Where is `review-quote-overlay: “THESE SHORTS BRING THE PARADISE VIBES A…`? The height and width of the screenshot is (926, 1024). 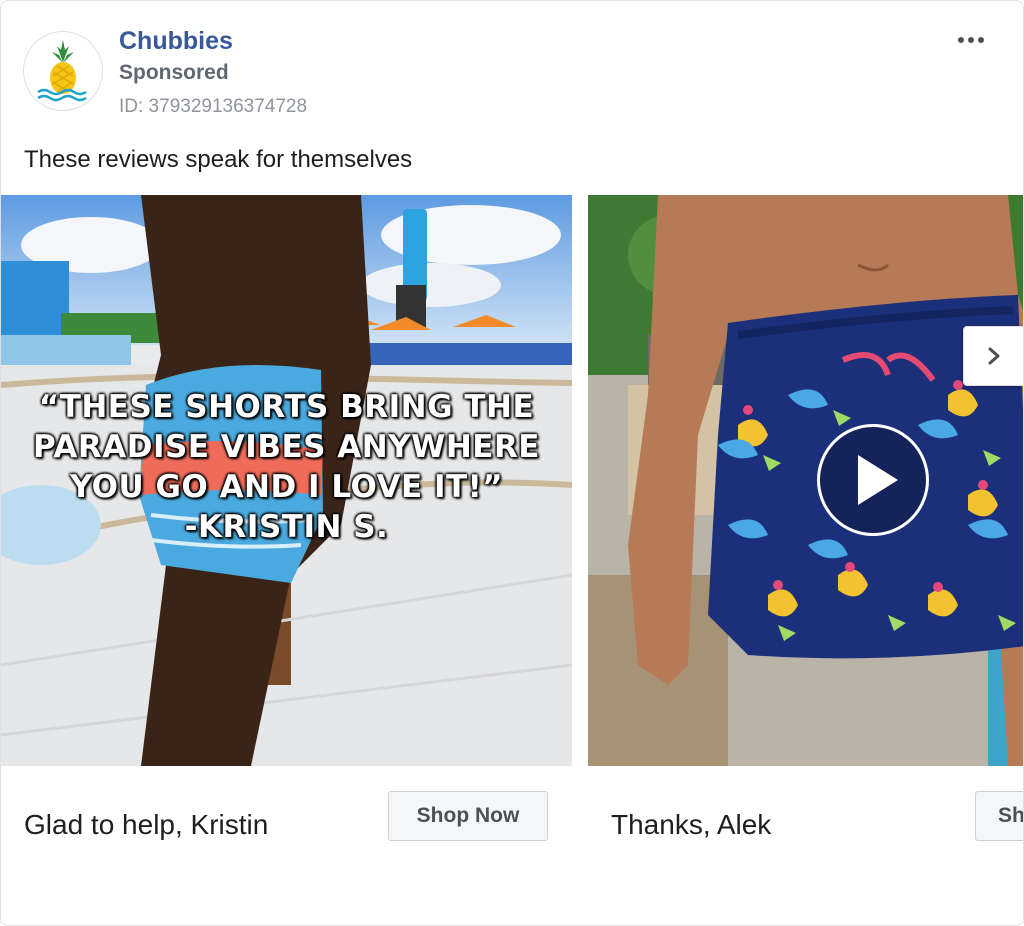
review-quote-overlay: “THESE SHORTS BRING THE PARADISE VIBES A… is located at coordinates (286, 467).